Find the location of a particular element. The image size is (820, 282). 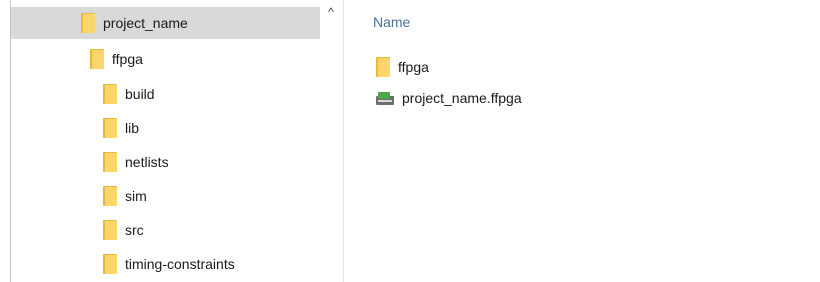

tree-item-label: netlists is located at coordinates (147, 162).